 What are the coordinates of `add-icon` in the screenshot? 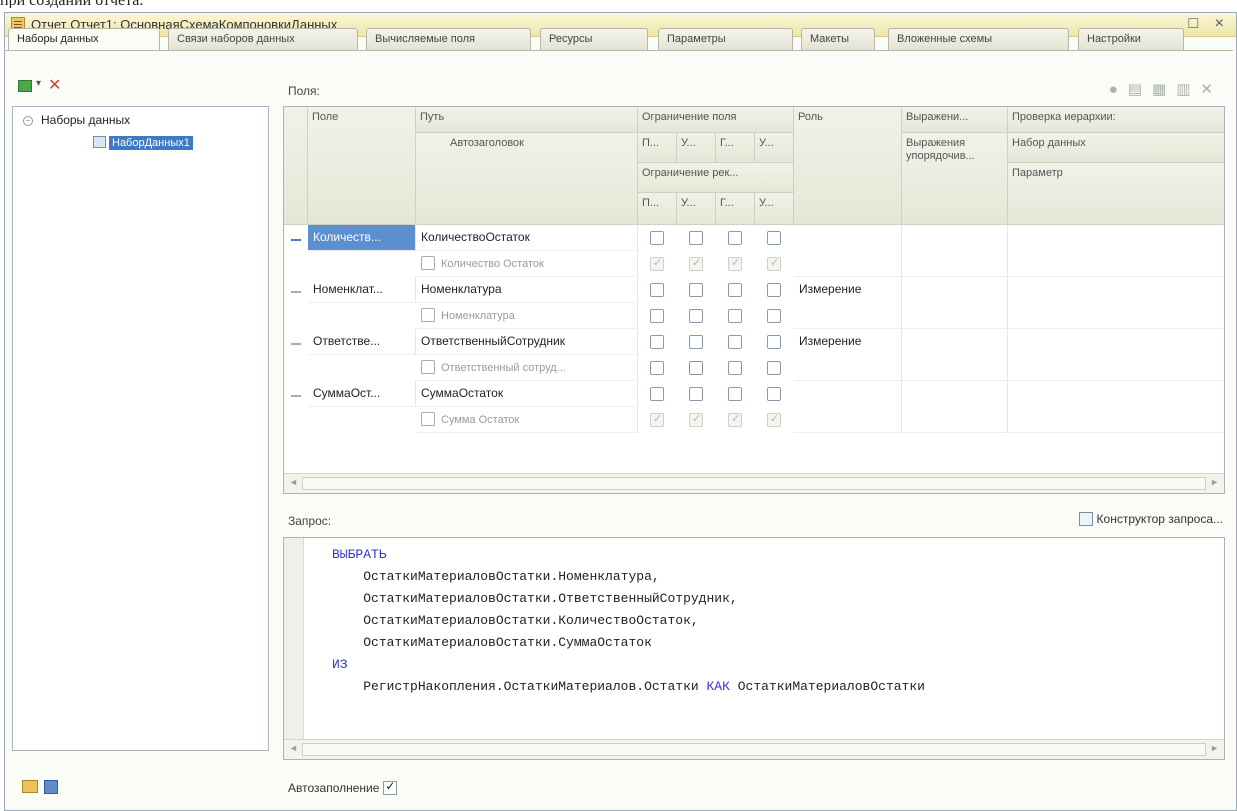 It's located at (25, 86).